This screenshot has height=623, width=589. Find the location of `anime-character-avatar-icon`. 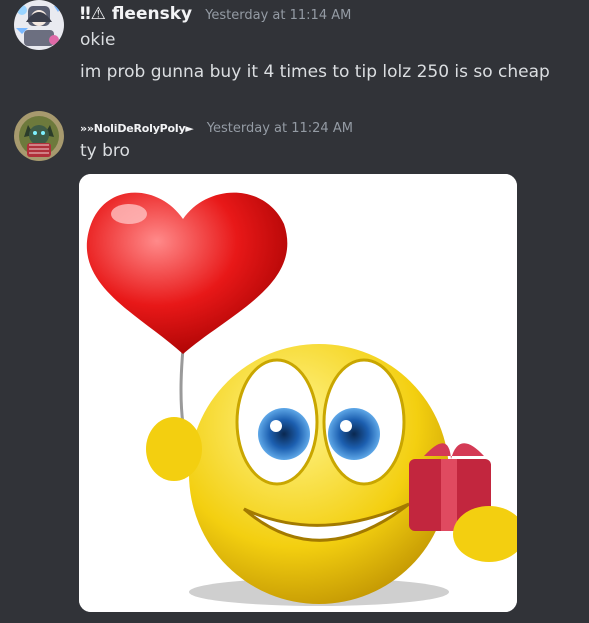

anime-character-avatar-icon is located at coordinates (39, 25).